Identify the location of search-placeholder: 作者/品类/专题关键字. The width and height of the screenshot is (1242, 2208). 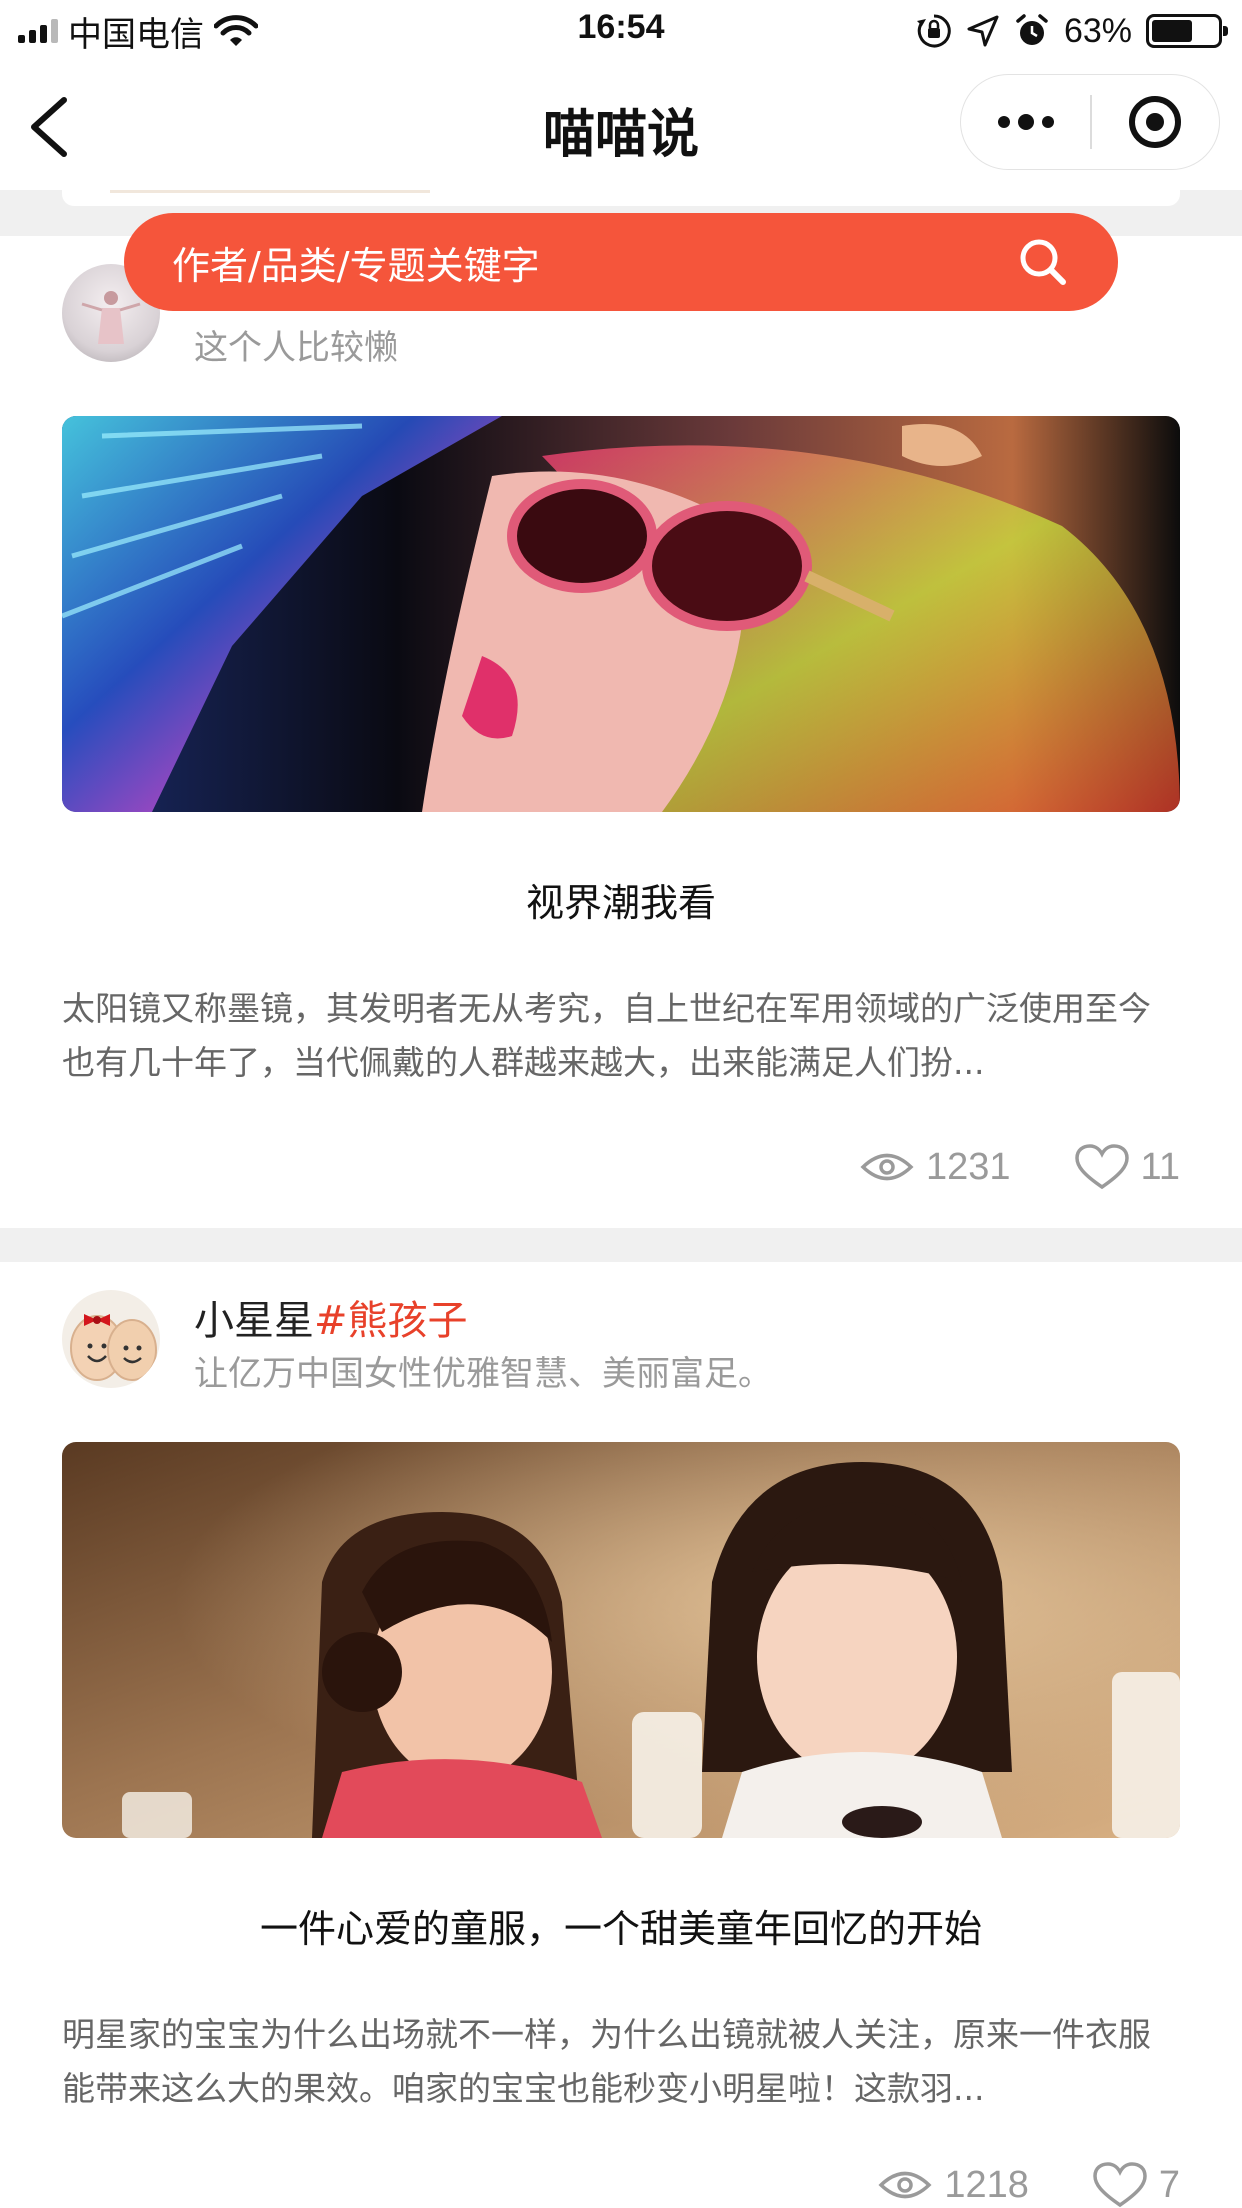
(594, 262).